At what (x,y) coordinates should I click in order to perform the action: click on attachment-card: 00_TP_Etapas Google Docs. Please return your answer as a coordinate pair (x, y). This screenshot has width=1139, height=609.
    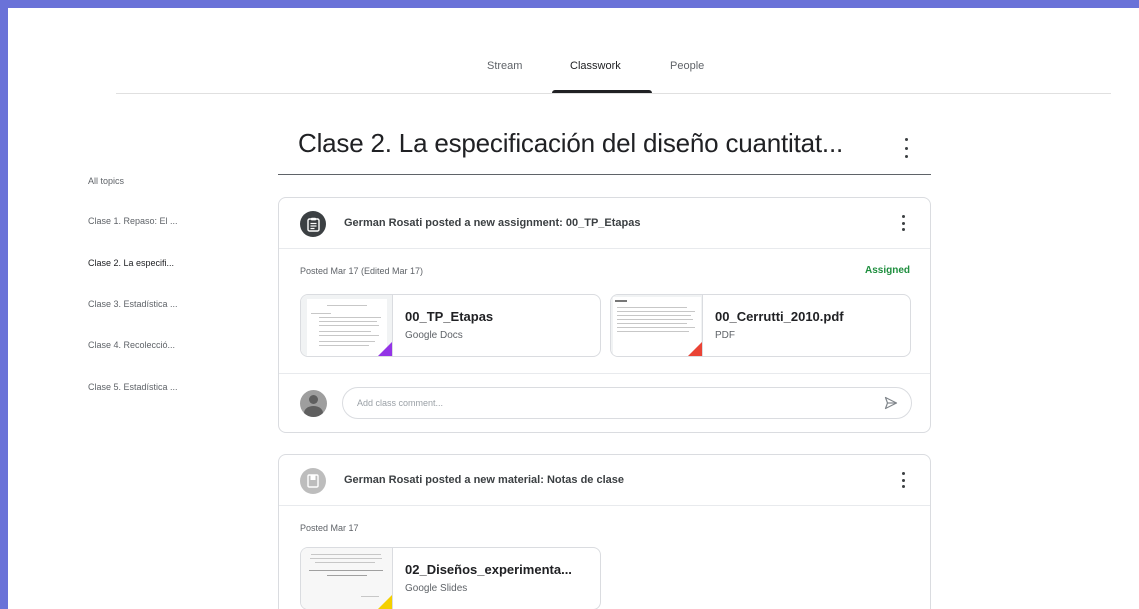
    Looking at the image, I should click on (450, 325).